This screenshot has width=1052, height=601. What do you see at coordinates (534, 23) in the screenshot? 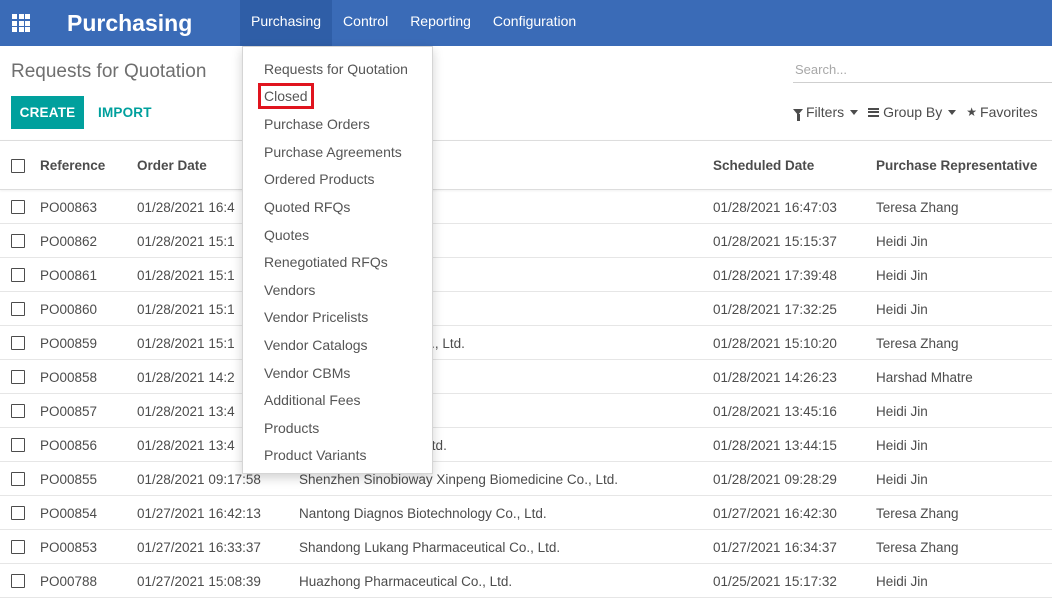
I see `menu-configuration: Configuration` at bounding box center [534, 23].